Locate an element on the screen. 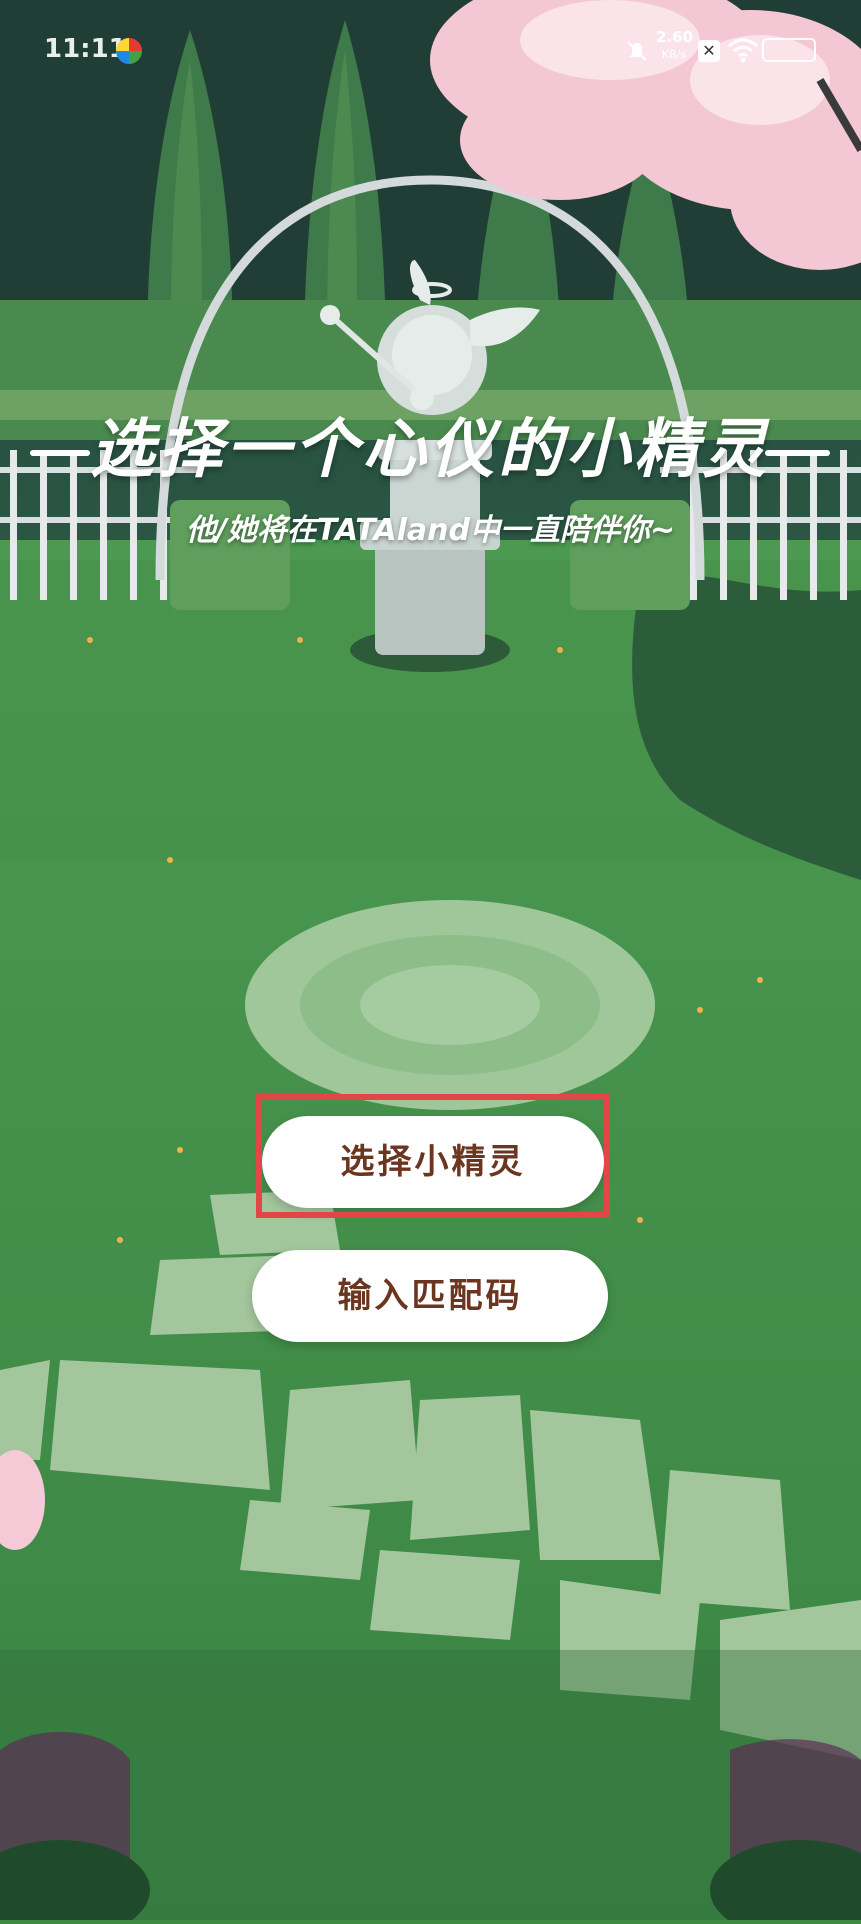 This screenshot has width=861, height=1924. title-decor-line-right is located at coordinates (797, 453).